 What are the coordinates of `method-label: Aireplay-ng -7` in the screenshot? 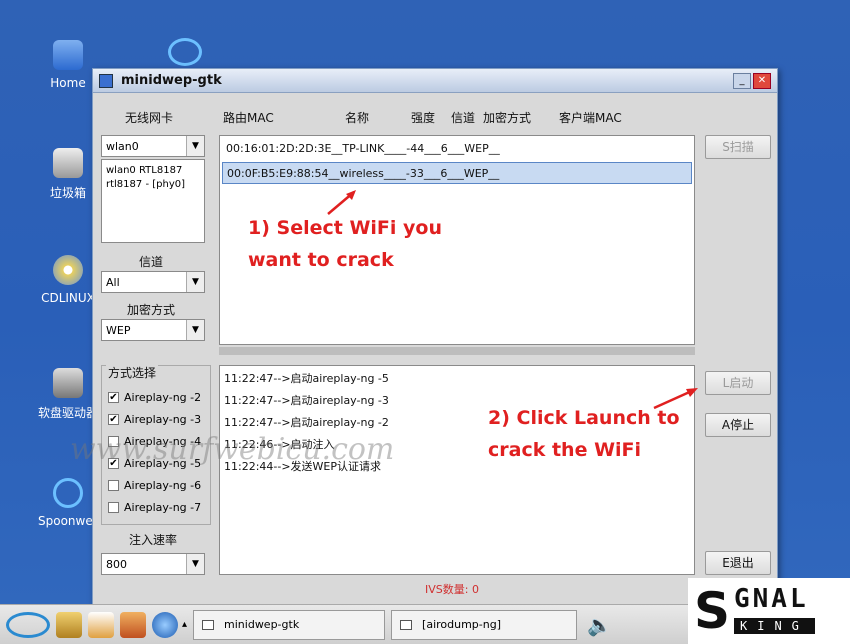 It's located at (163, 507).